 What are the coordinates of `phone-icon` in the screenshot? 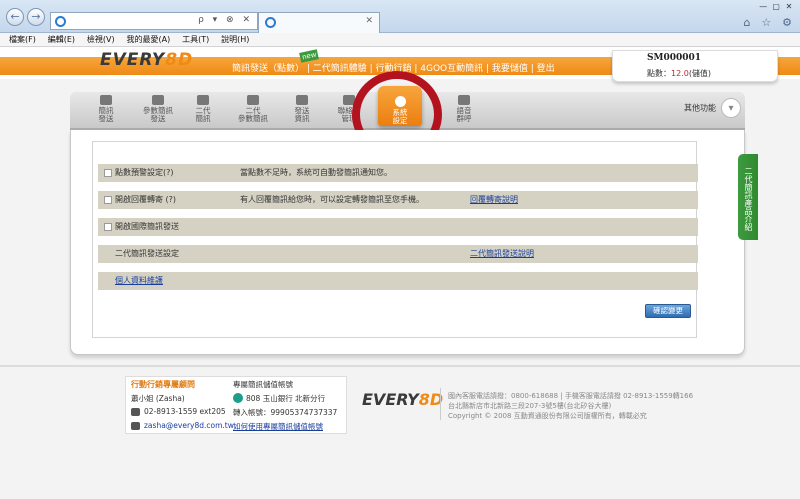 It's located at (135, 412).